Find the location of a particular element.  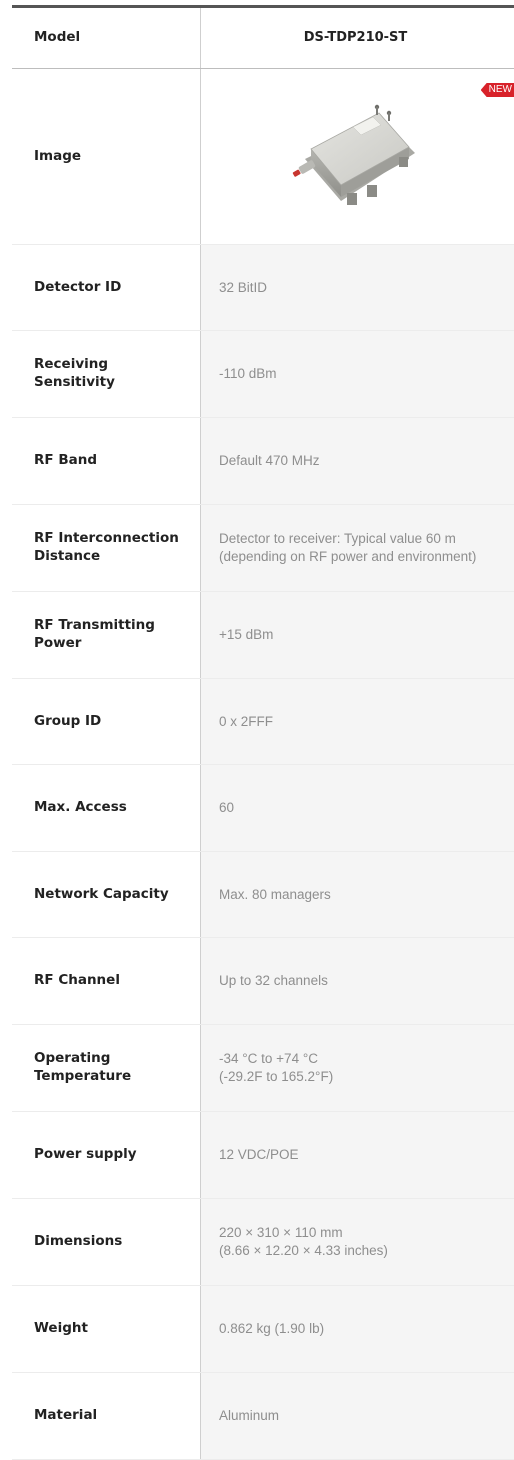

table-row: RF Band Default 470 MHz is located at coordinates (263, 461).